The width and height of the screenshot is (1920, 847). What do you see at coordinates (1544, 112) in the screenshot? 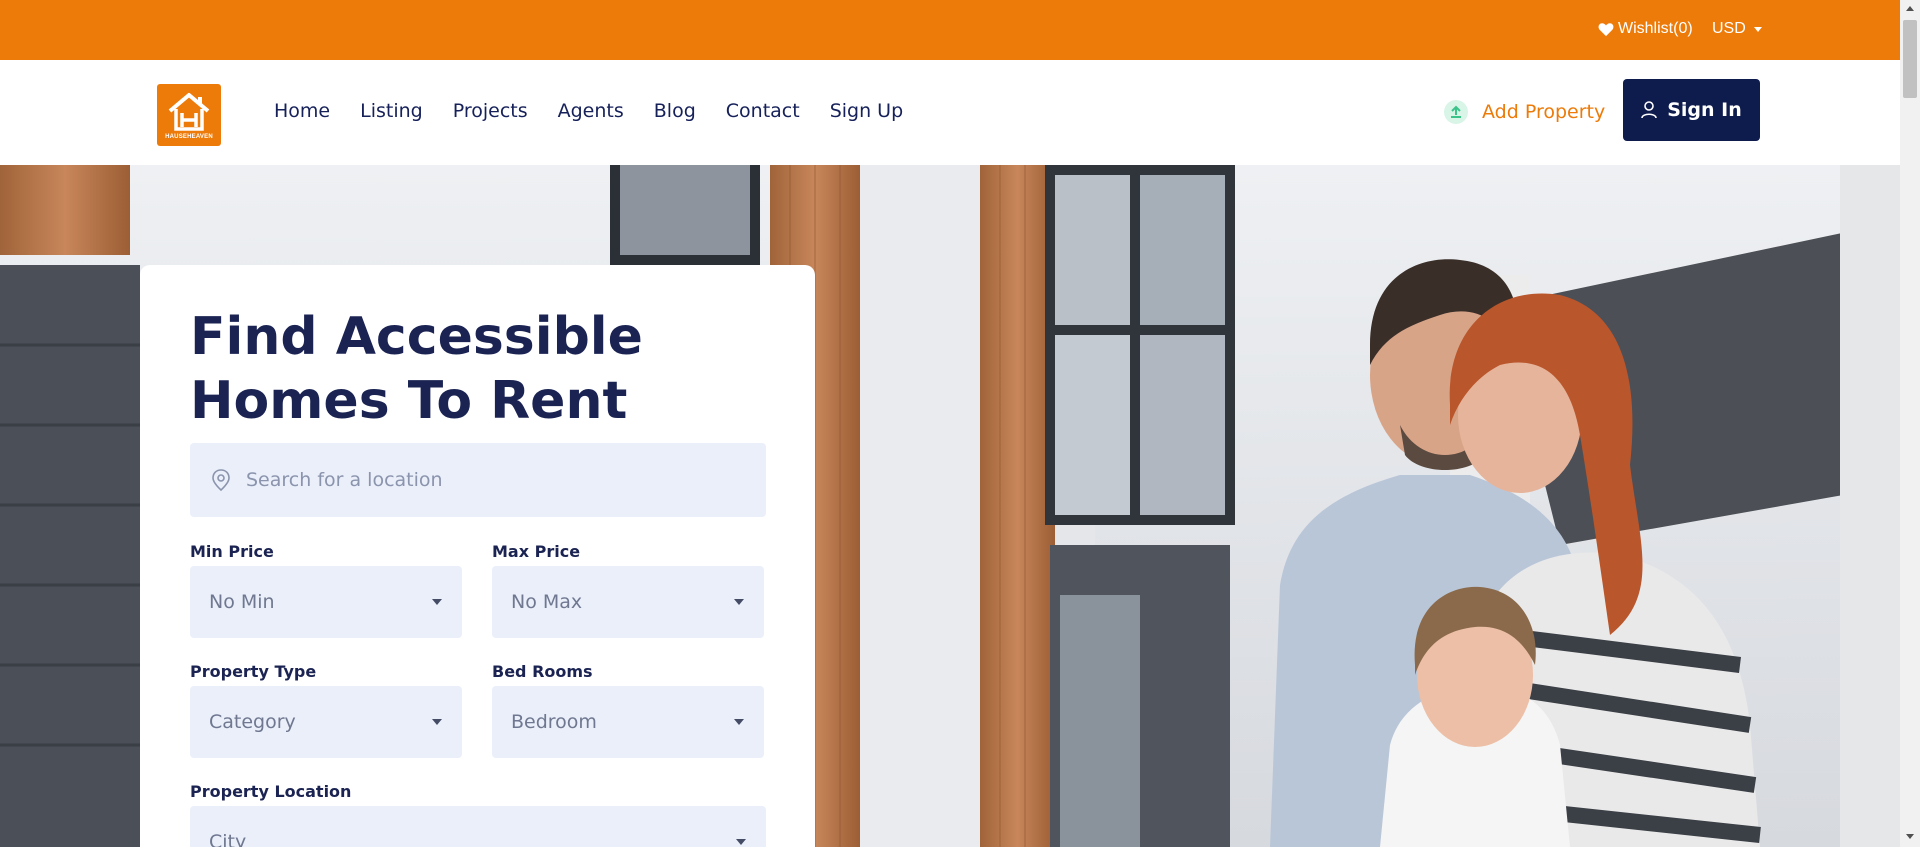
I see `add-property-label: Add Property` at bounding box center [1544, 112].